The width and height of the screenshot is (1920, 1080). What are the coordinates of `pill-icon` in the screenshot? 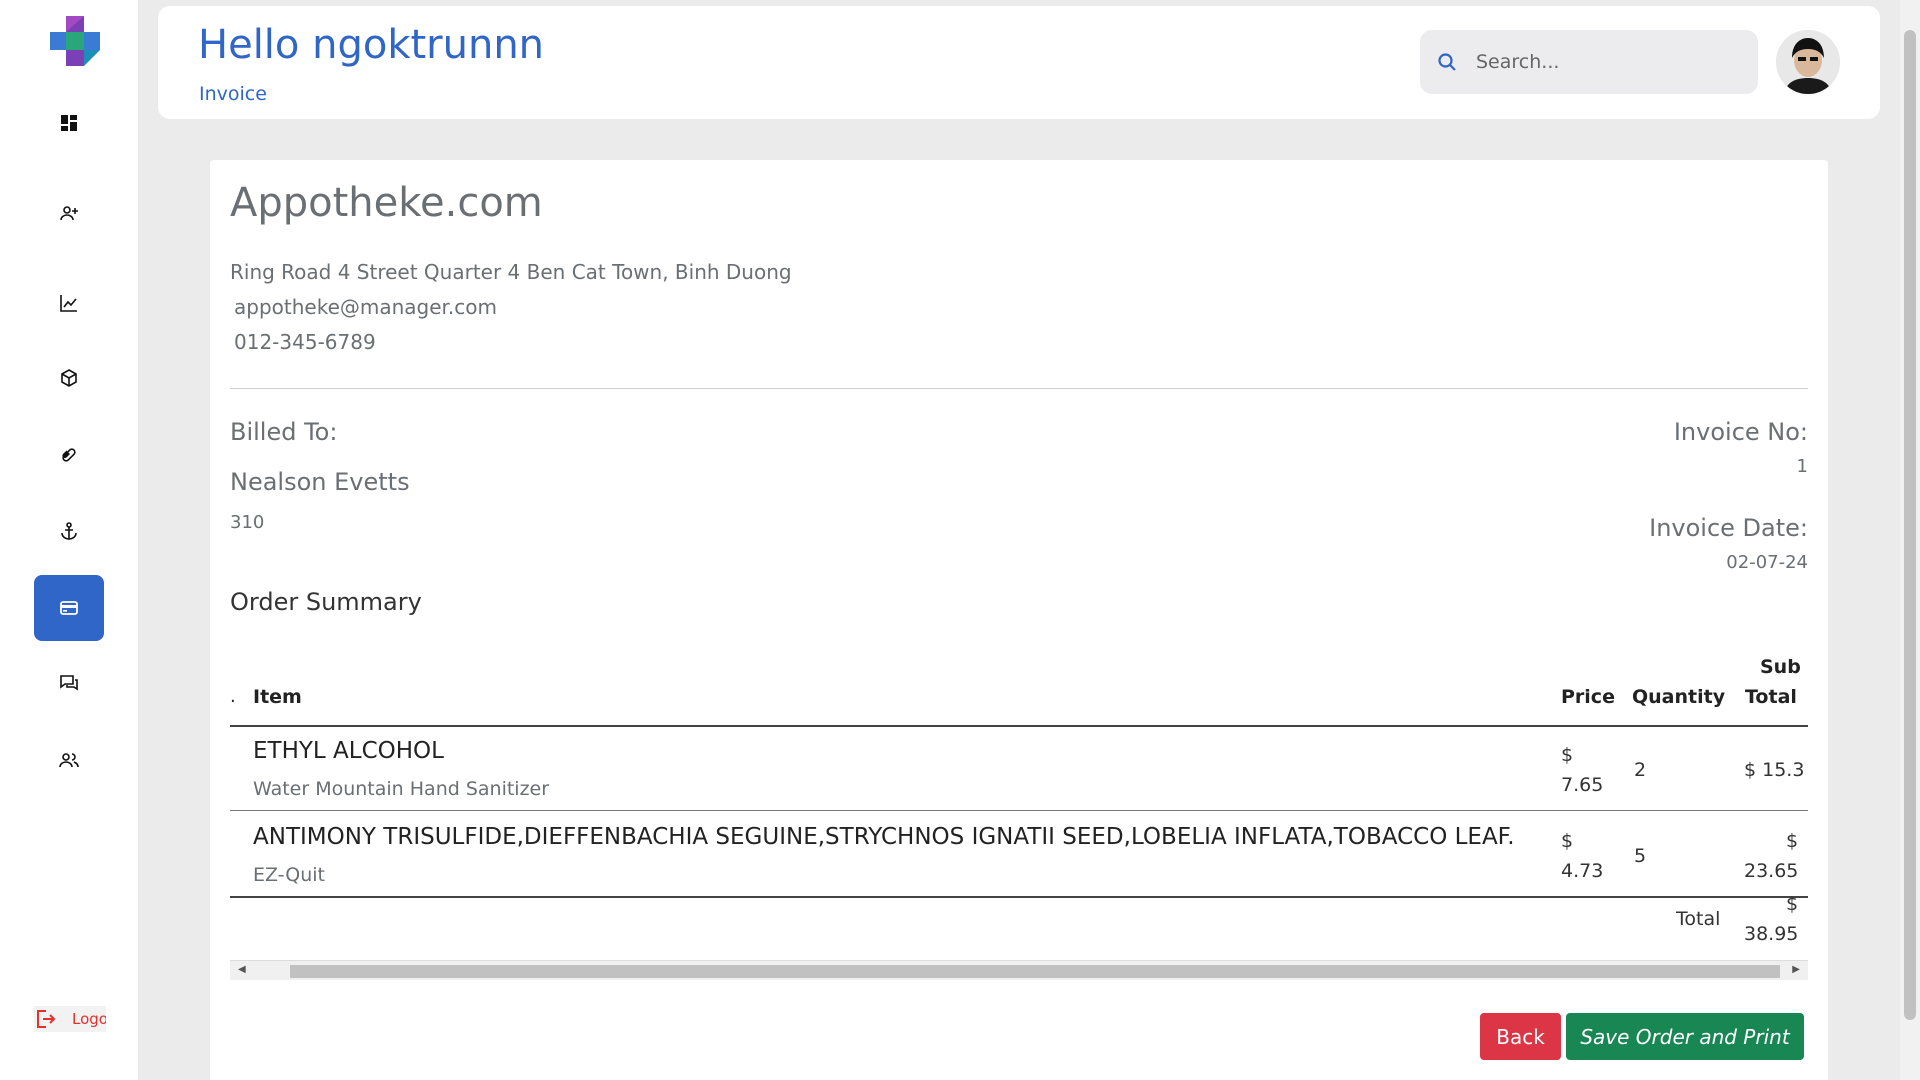 It's located at (69, 455).